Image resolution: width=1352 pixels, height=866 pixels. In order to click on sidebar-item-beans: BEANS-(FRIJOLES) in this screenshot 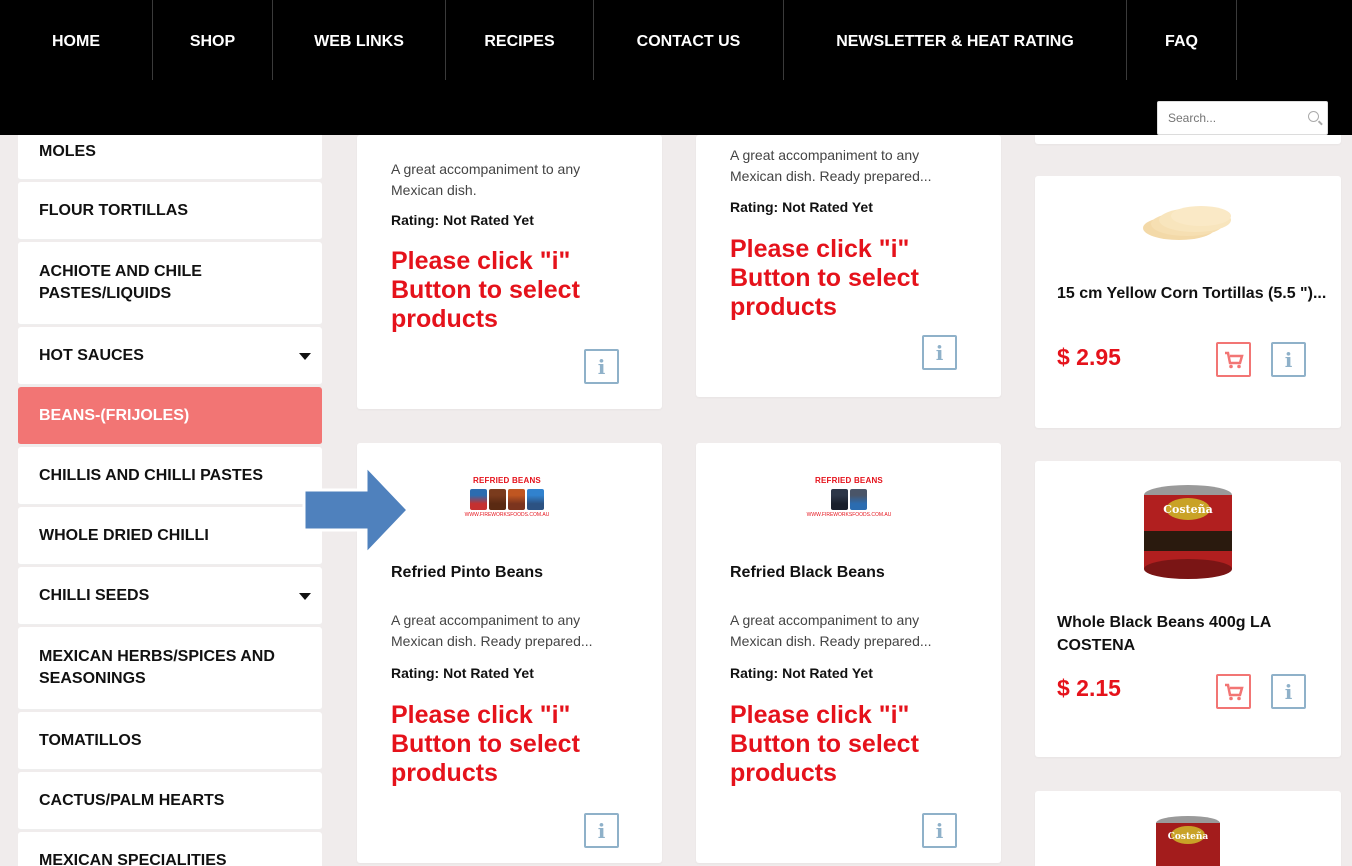, I will do `click(170, 416)`.